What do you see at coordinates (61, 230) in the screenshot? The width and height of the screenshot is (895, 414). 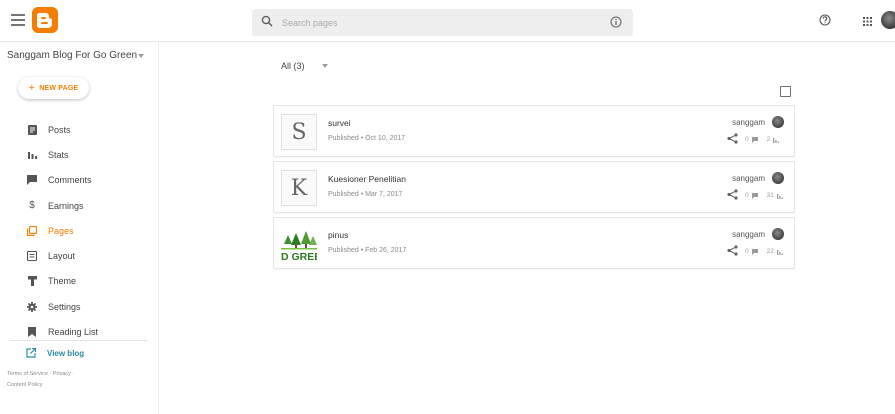 I see `sidebar-item-label: Pages` at bounding box center [61, 230].